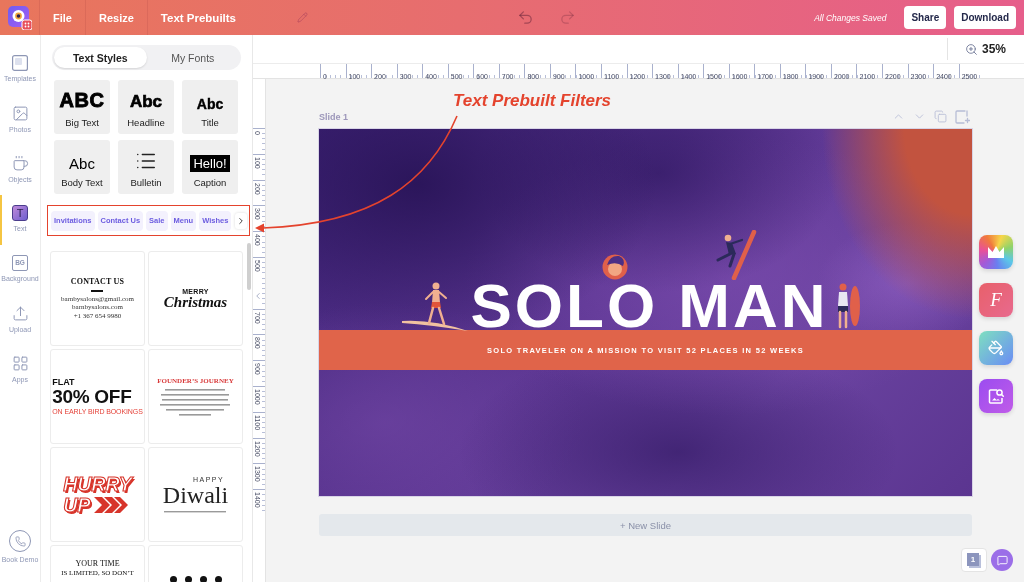 Image resolution: width=1024 pixels, height=582 pixels. I want to click on text-tool-icon: T, so click(20, 213).